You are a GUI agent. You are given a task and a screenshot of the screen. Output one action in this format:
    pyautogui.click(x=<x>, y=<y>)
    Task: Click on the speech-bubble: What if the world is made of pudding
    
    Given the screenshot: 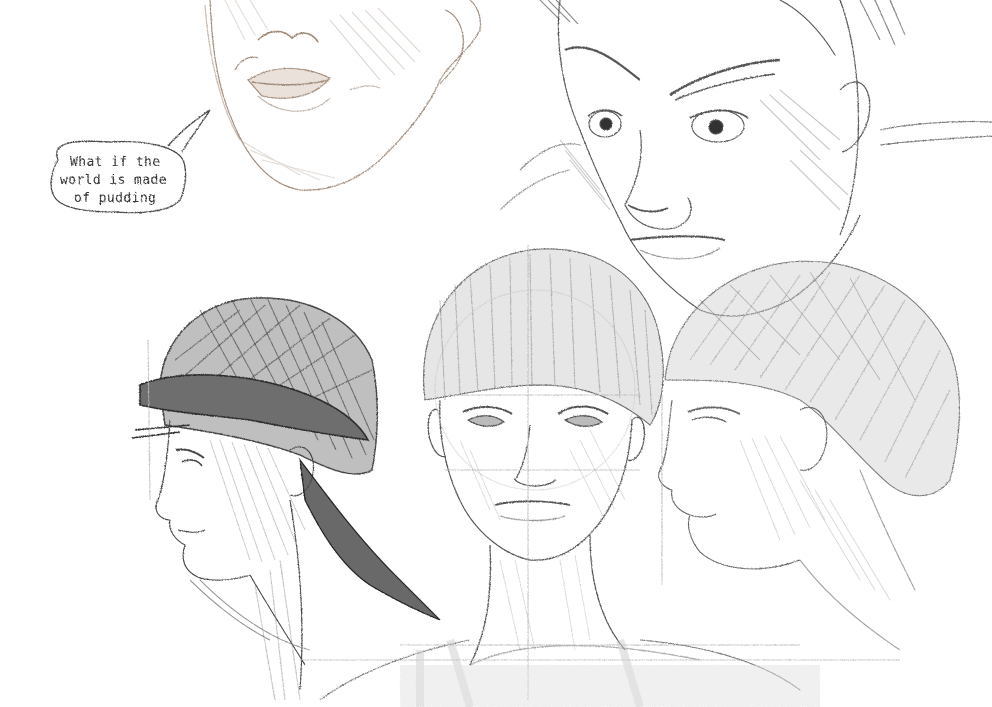 What is the action you would take?
    pyautogui.click(x=130, y=161)
    